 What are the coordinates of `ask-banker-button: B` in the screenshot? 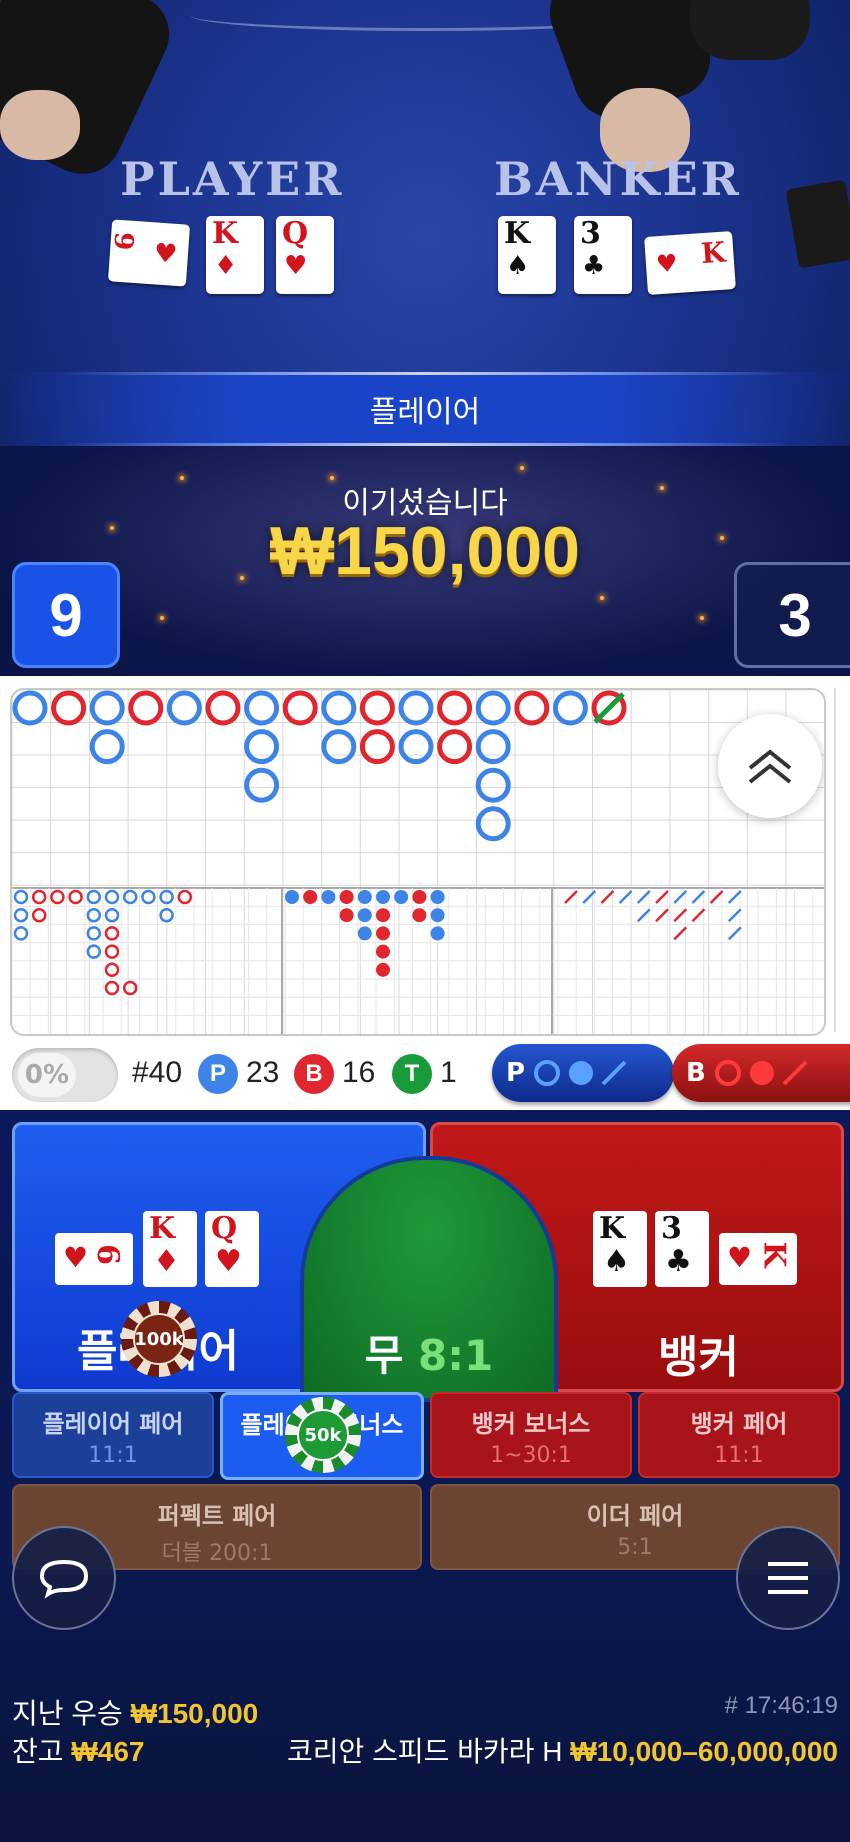 It's located at (761, 1073).